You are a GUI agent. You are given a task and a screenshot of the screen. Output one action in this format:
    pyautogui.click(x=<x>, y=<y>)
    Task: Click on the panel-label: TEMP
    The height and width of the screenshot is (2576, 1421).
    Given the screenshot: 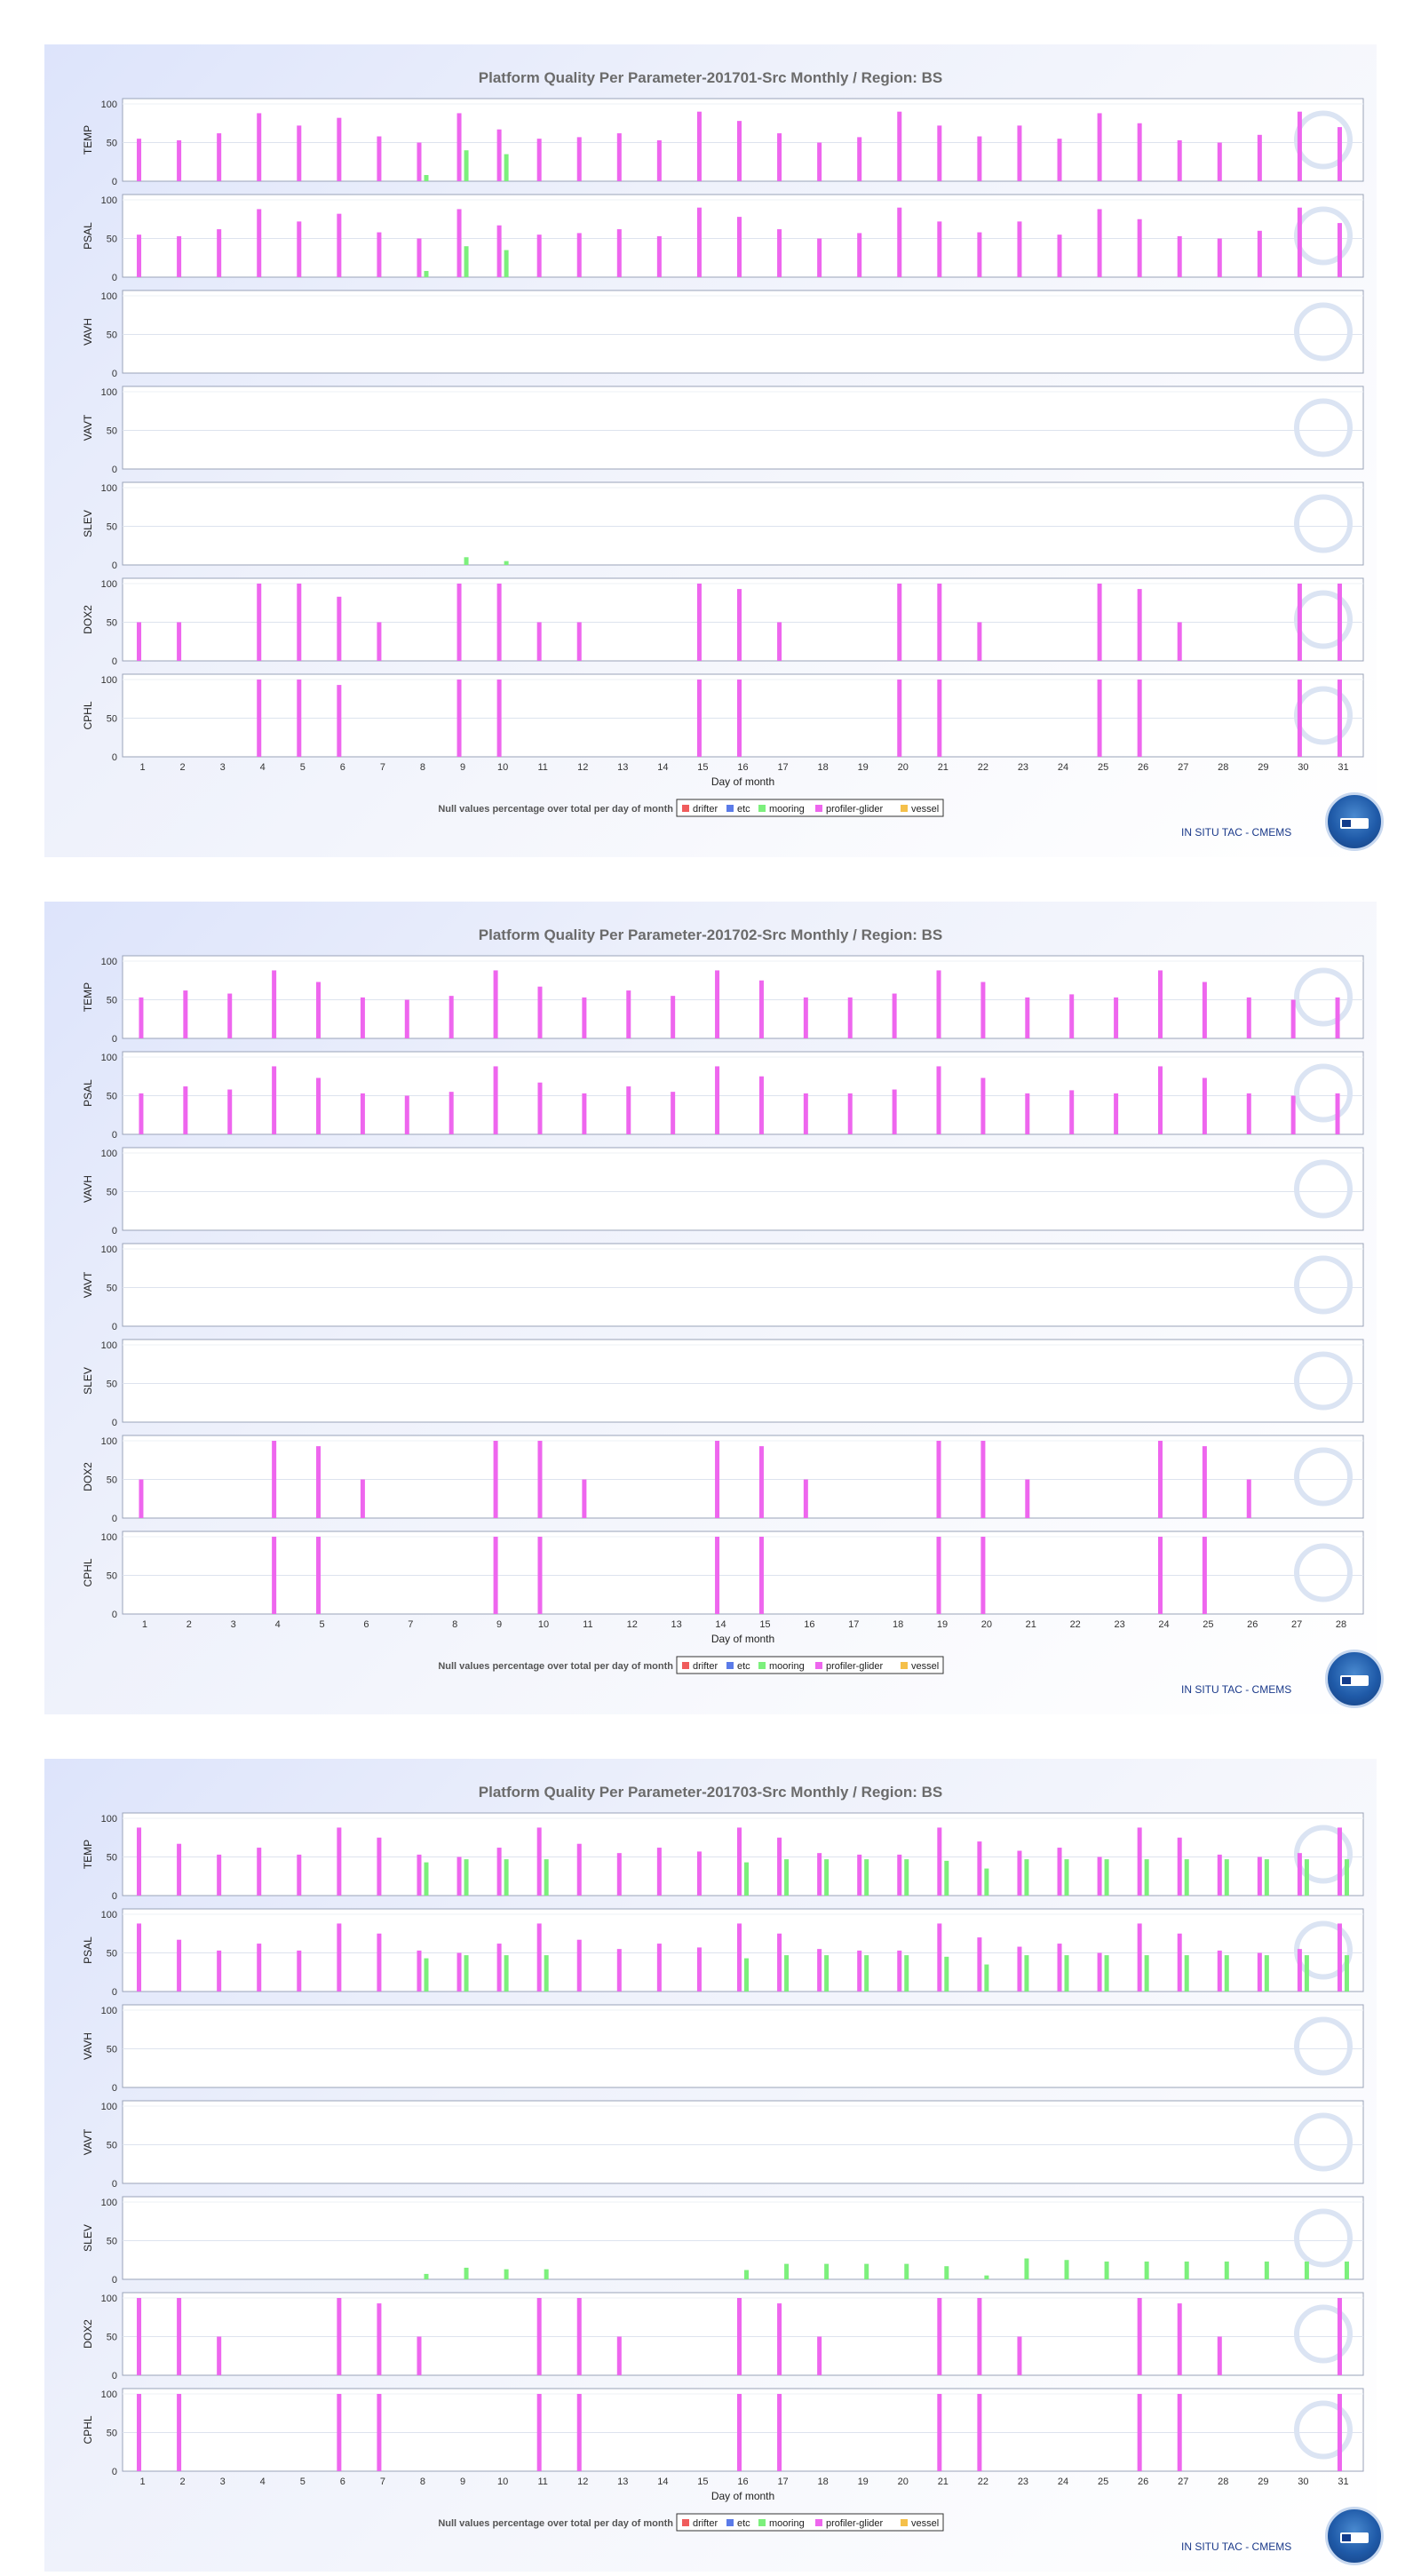 What is the action you would take?
    pyautogui.click(x=88, y=140)
    